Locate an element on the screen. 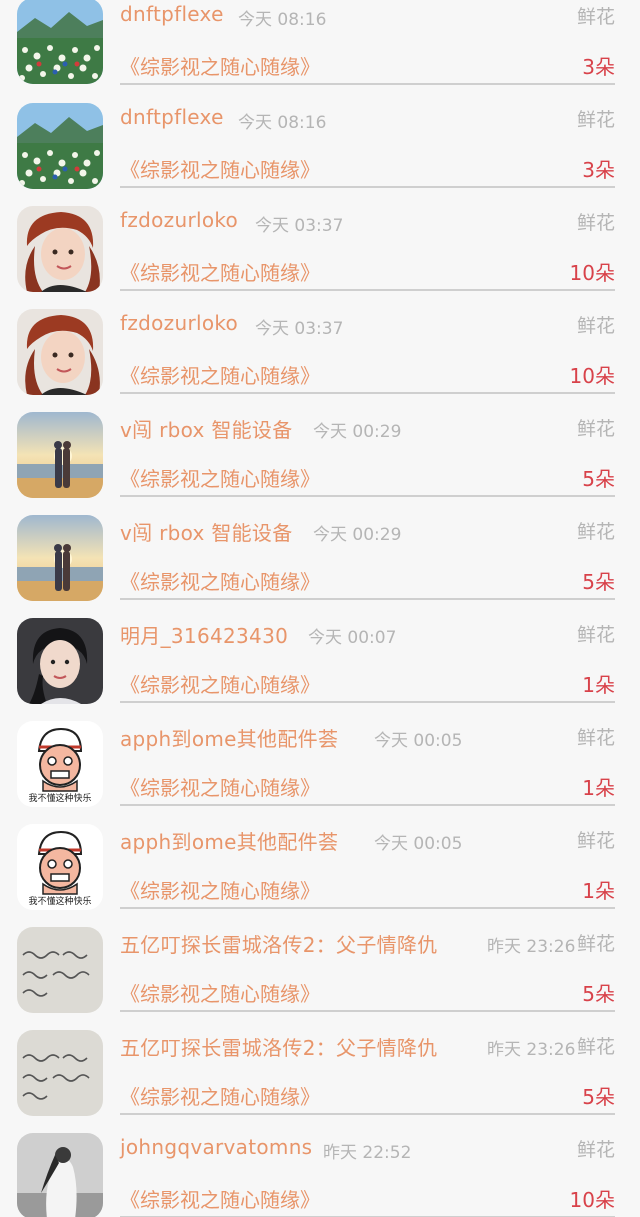 This screenshot has height=1217, width=640. timestamp: 今天 00:07 is located at coordinates (352, 638).